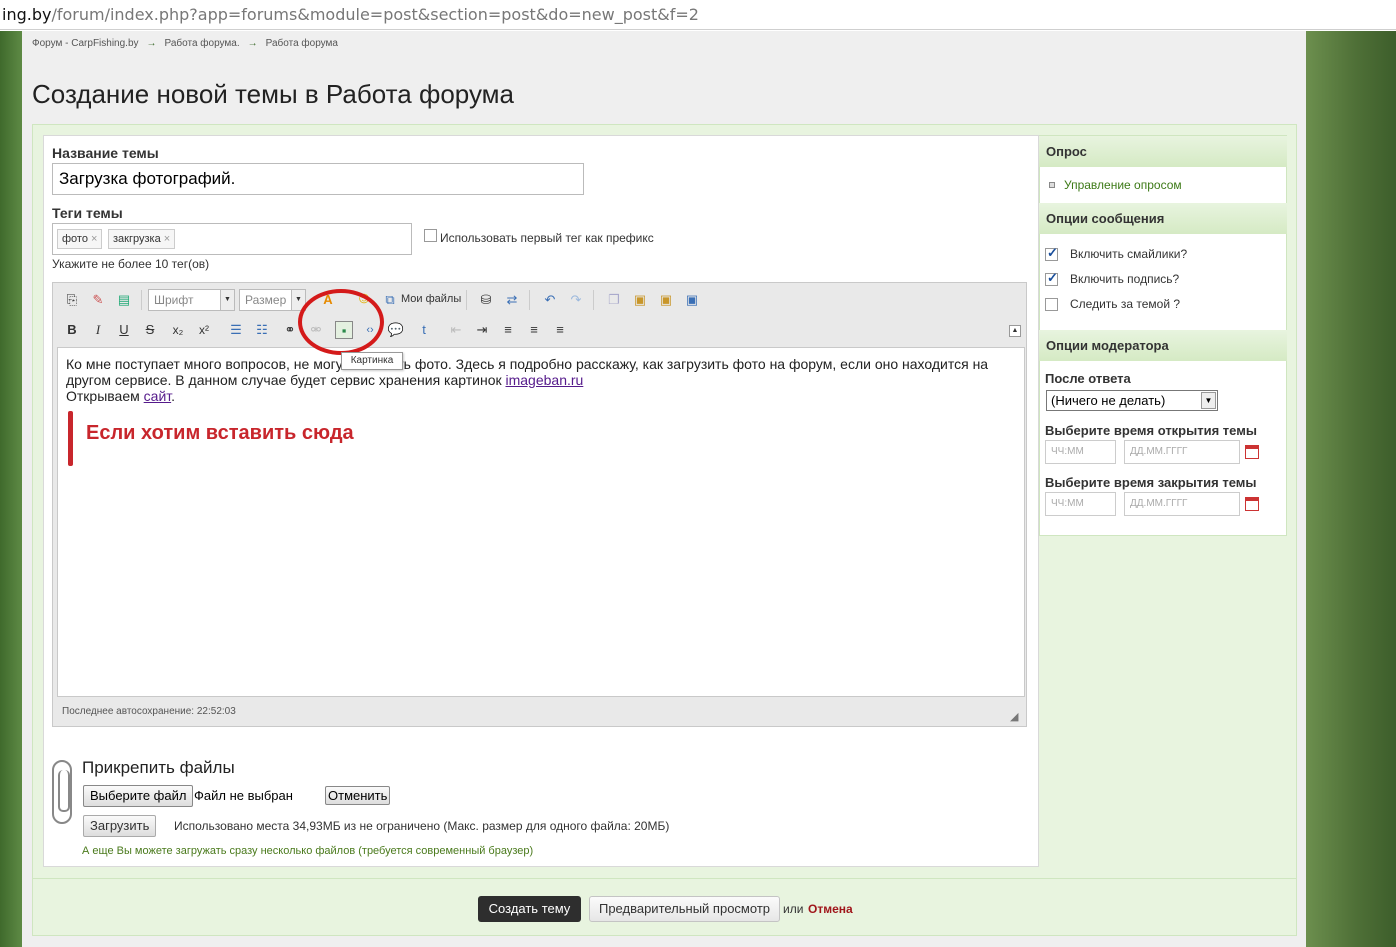 The image size is (1396, 947). I want to click on paste-word-icon: ▣, so click(692, 300).